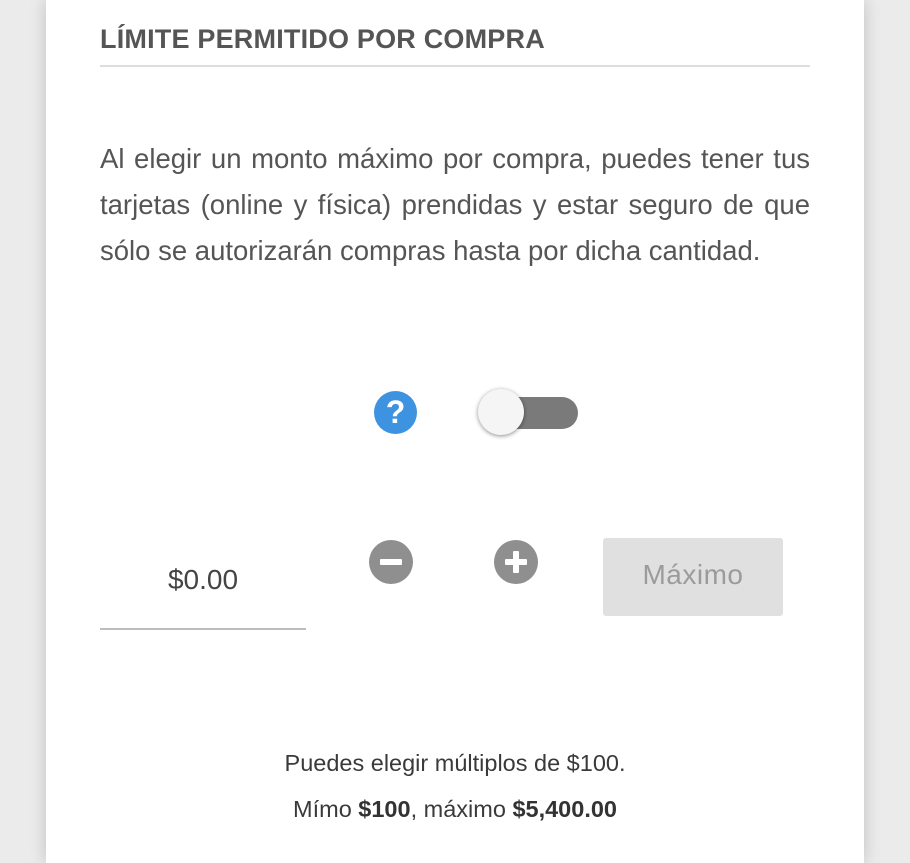 The height and width of the screenshot is (863, 910). Describe the element at coordinates (564, 809) in the screenshot. I see `range-hint-max: $5,400.00` at that location.